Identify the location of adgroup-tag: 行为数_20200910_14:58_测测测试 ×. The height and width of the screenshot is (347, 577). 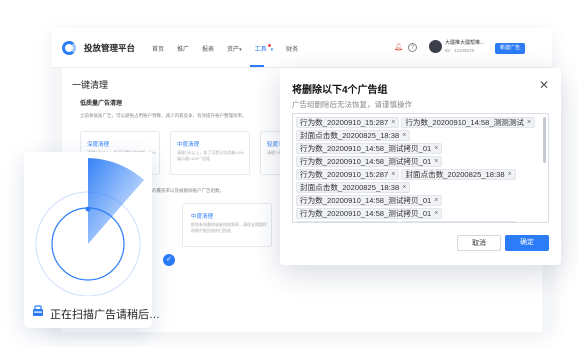
(468, 122).